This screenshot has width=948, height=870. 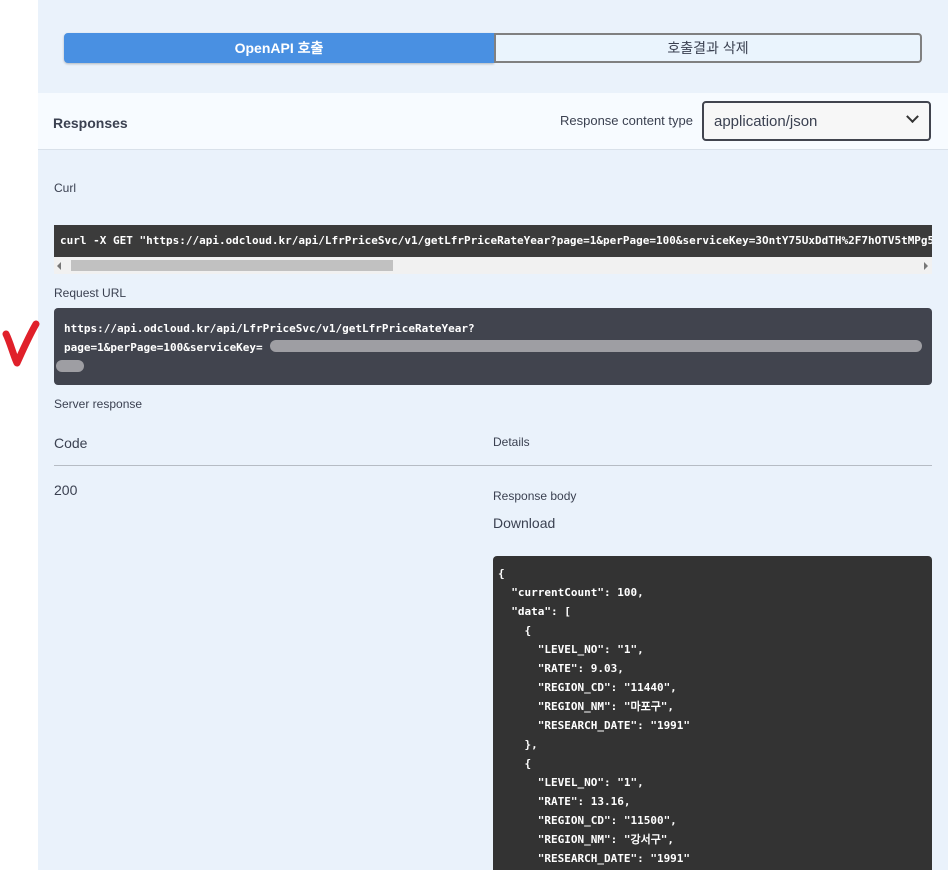 What do you see at coordinates (71, 443) in the screenshot?
I see `code-column-header: Code` at bounding box center [71, 443].